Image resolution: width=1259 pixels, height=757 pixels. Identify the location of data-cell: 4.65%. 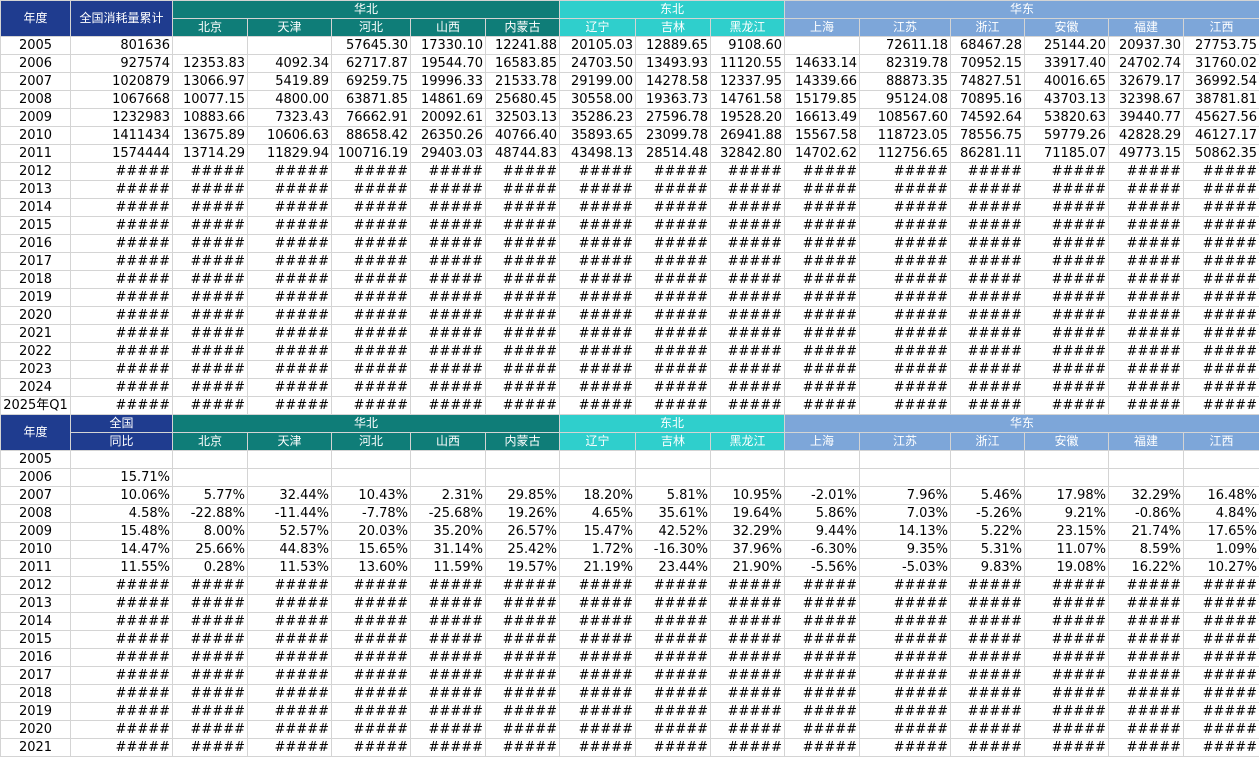
(598, 514).